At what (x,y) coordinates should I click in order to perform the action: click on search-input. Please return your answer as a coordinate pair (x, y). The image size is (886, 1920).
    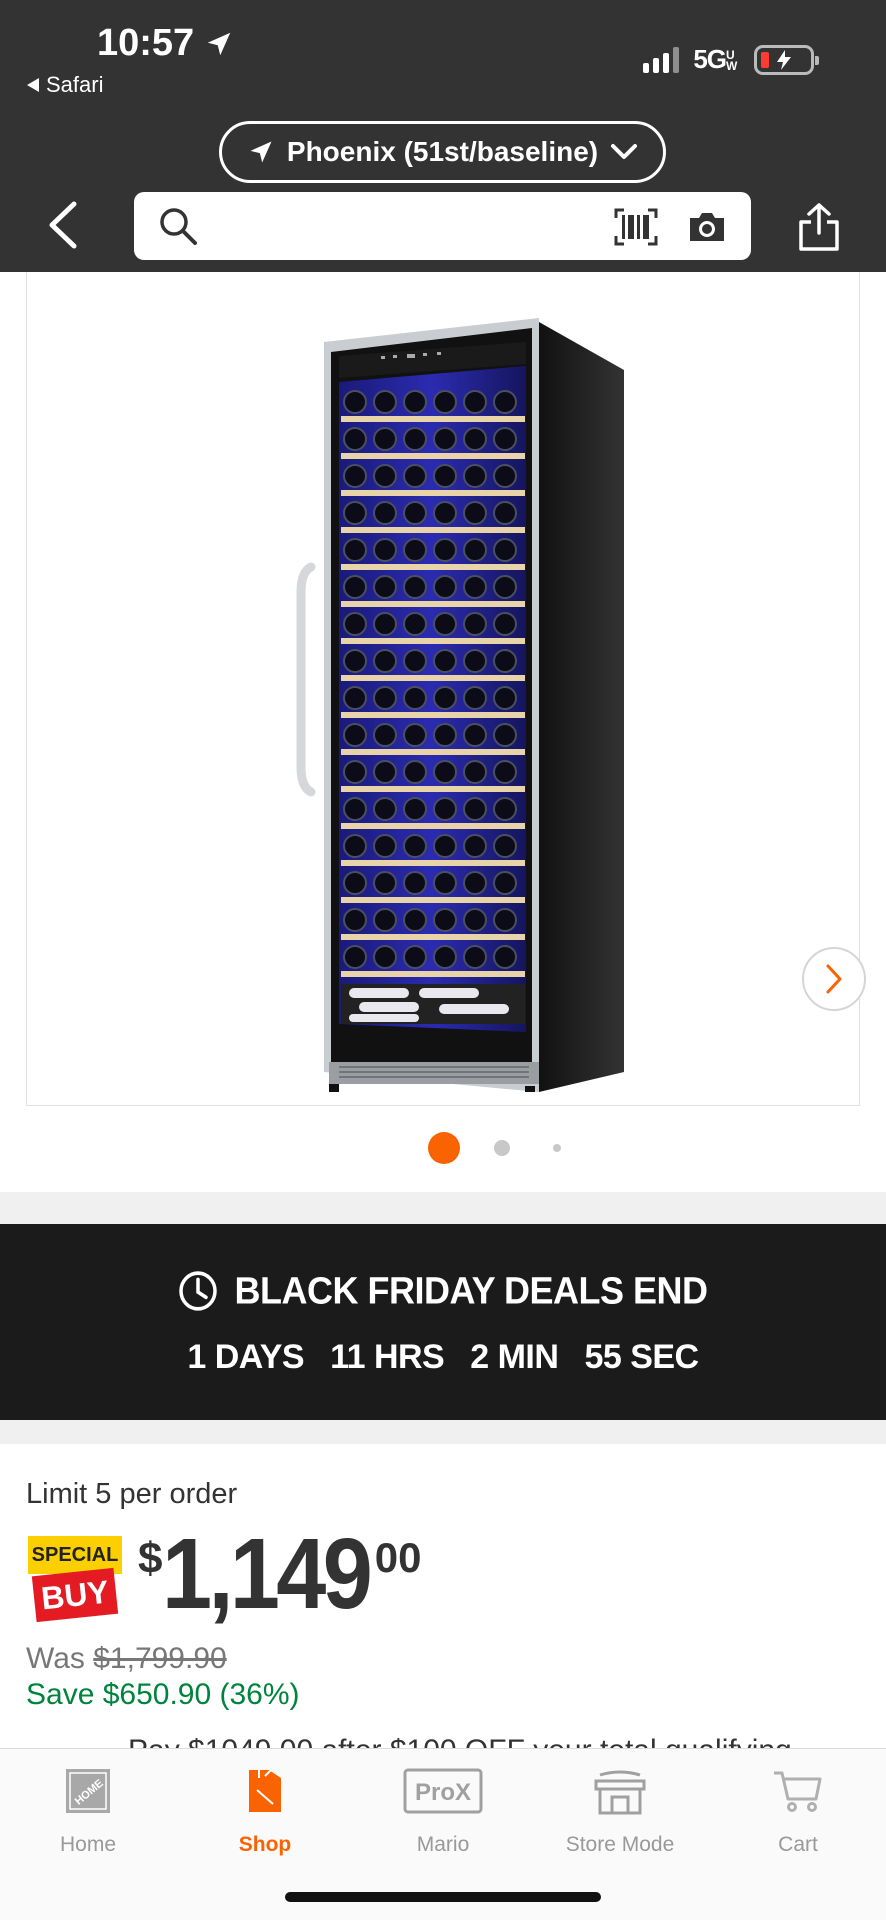
    Looking at the image, I should click on (399, 226).